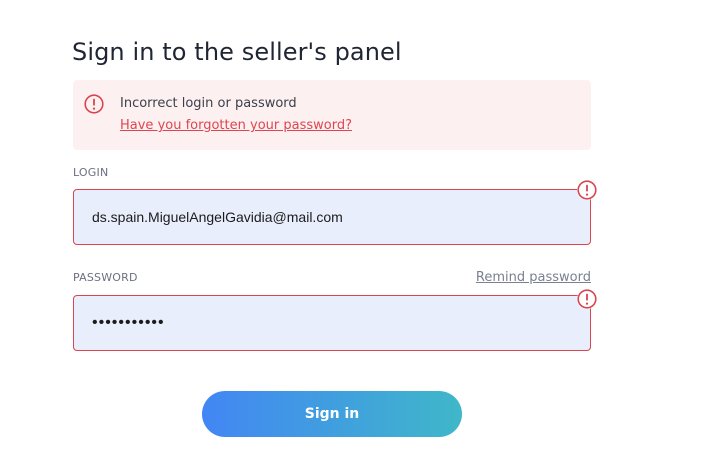 The width and height of the screenshot is (703, 463). What do you see at coordinates (91, 172) in the screenshot?
I see `login-label: LOGIN` at bounding box center [91, 172].